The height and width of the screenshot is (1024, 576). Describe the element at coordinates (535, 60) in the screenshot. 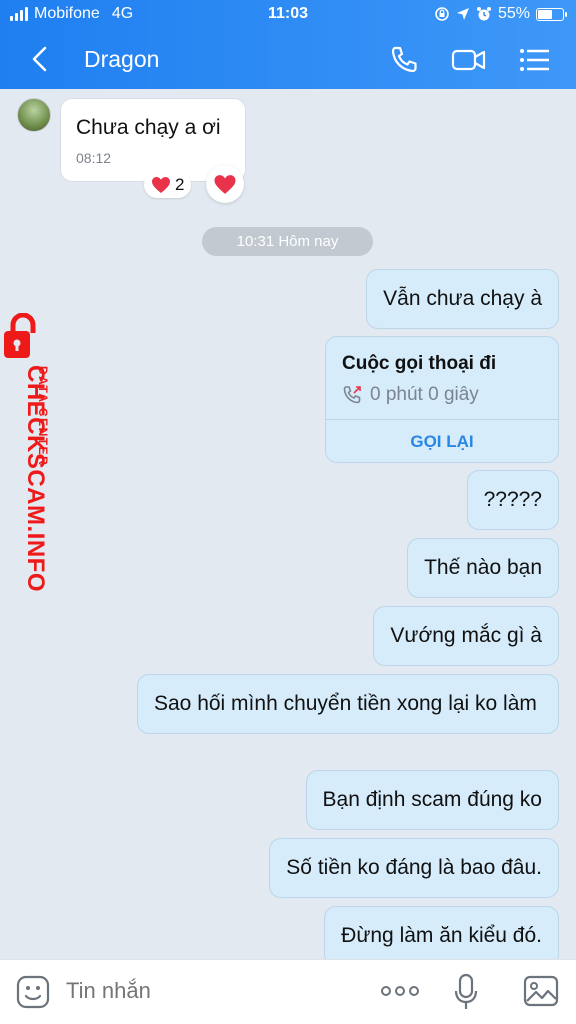

I see `menu-icon` at that location.